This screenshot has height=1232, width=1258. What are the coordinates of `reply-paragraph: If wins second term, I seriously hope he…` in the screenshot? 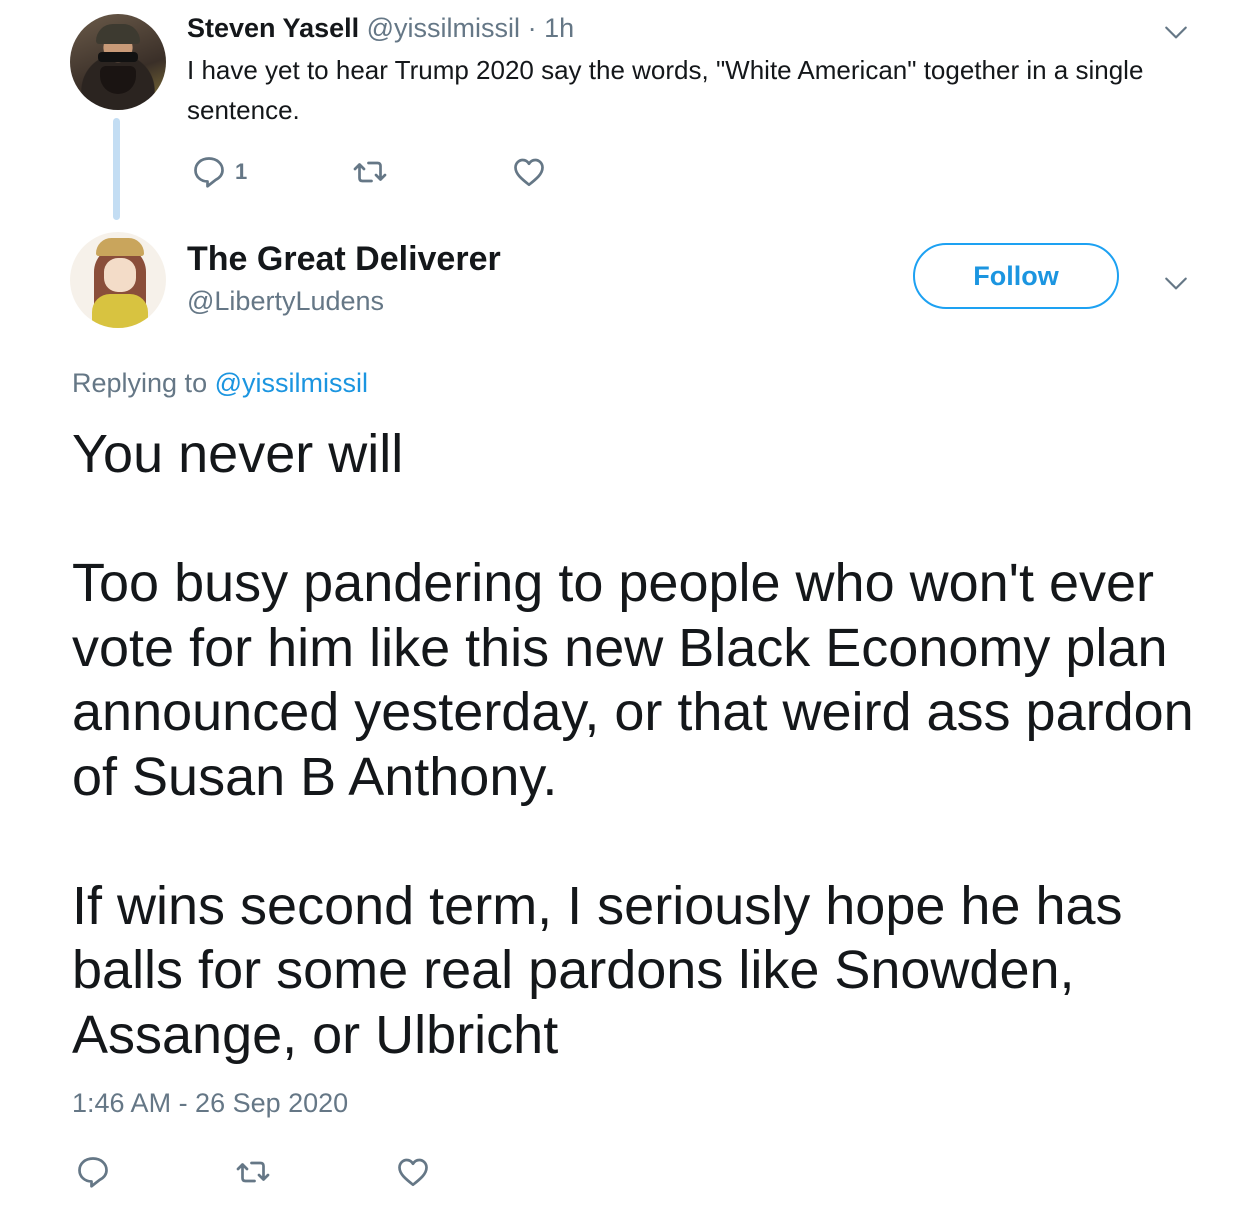 It's located at (597, 970).